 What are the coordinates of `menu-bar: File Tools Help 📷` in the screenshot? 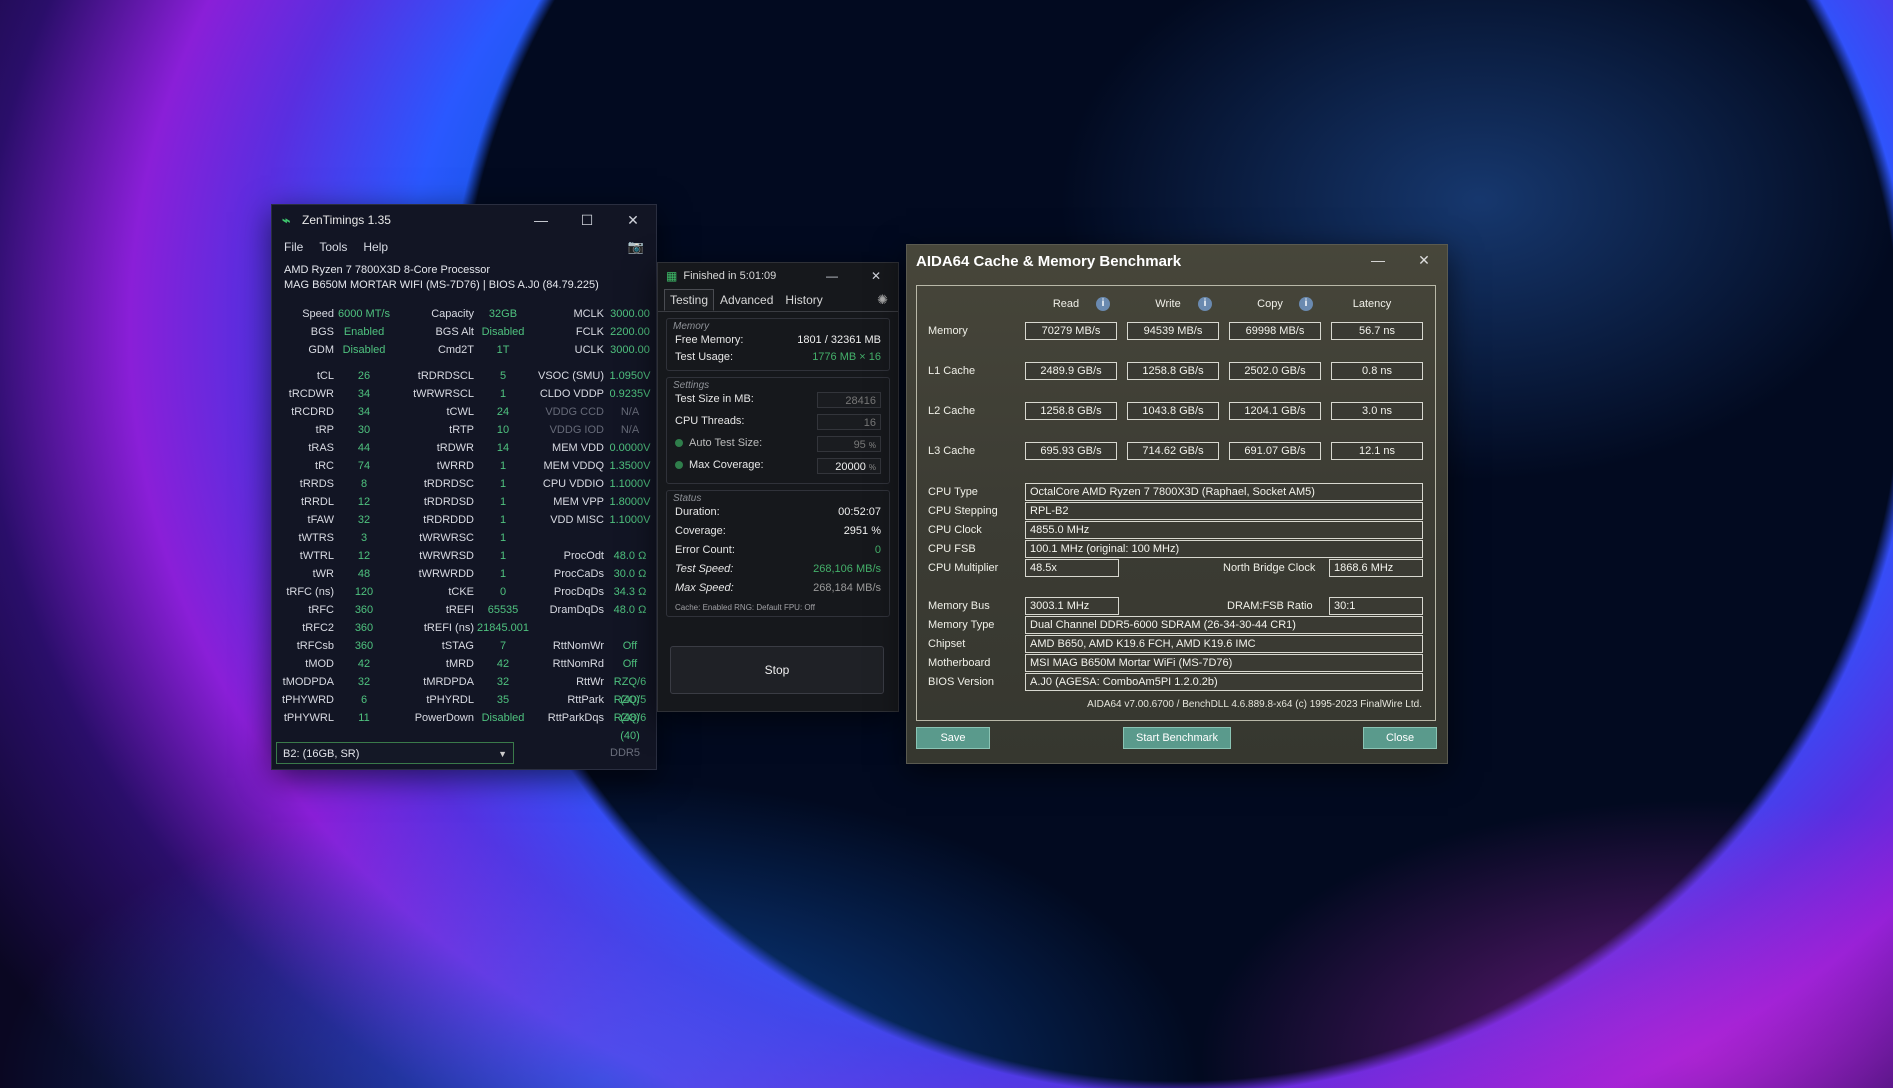 It's located at (464, 247).